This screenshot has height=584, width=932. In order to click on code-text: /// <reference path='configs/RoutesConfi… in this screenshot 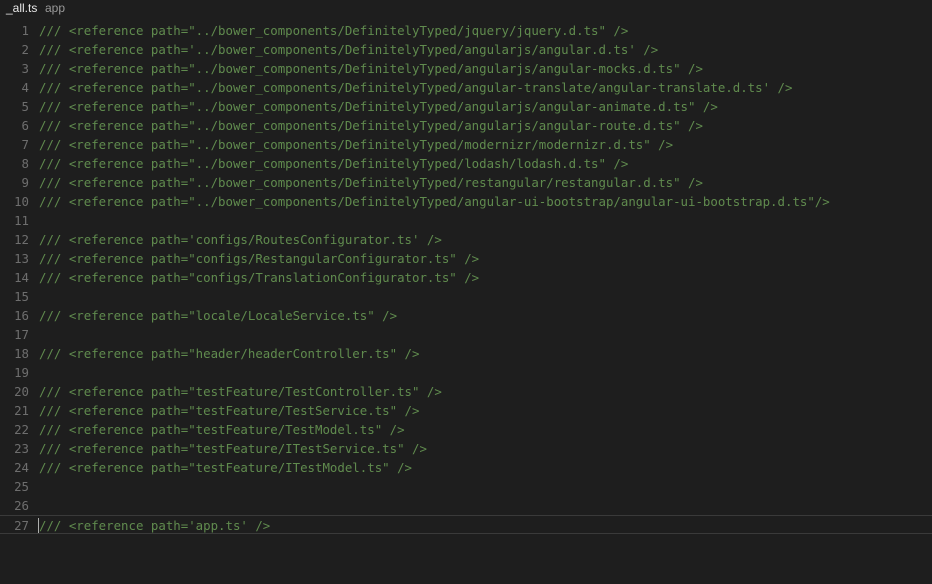, I will do `click(240, 239)`.